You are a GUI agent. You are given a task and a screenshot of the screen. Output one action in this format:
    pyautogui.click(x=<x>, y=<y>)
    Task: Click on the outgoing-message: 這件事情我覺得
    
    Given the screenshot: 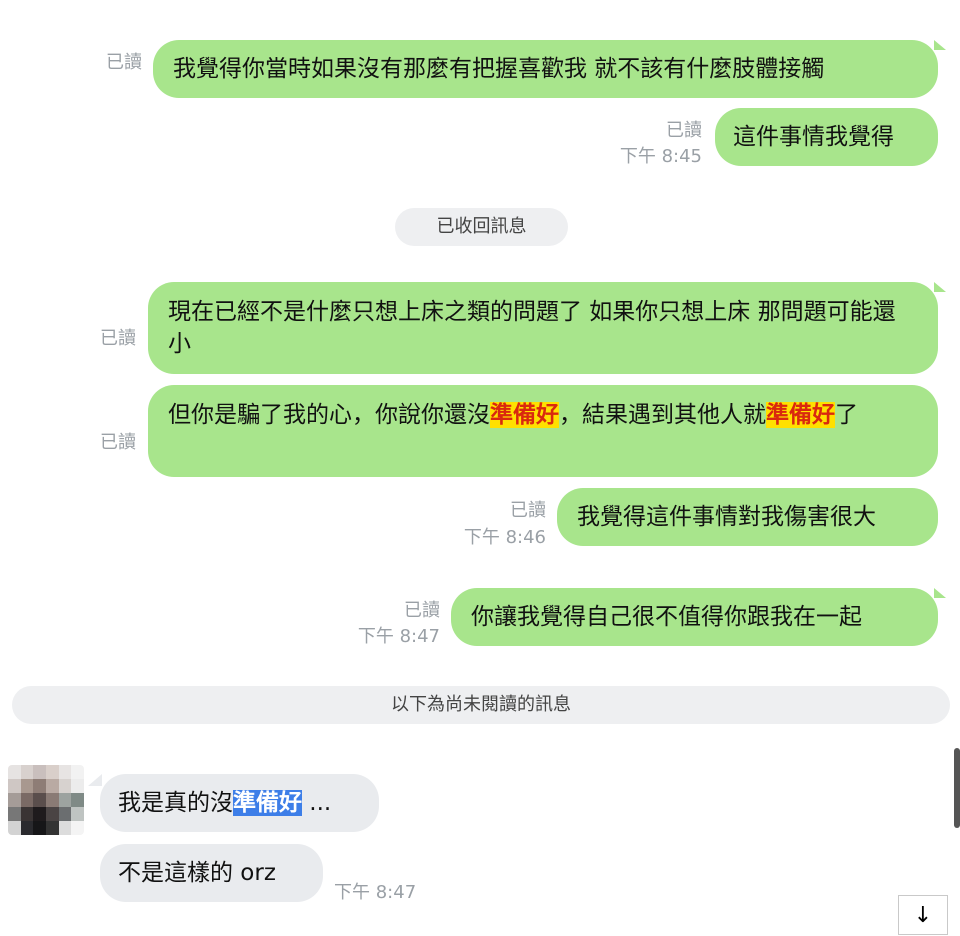 What is the action you would take?
    pyautogui.click(x=826, y=137)
    